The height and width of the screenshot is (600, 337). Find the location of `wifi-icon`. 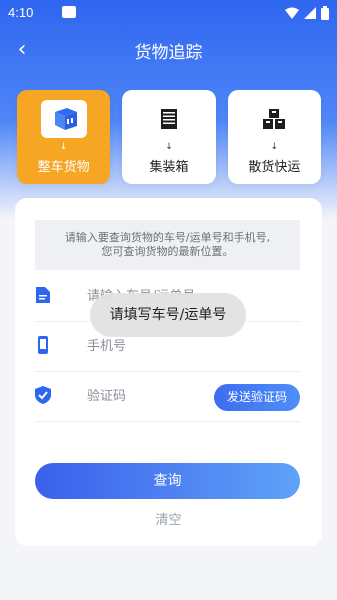

wifi-icon is located at coordinates (292, 13).